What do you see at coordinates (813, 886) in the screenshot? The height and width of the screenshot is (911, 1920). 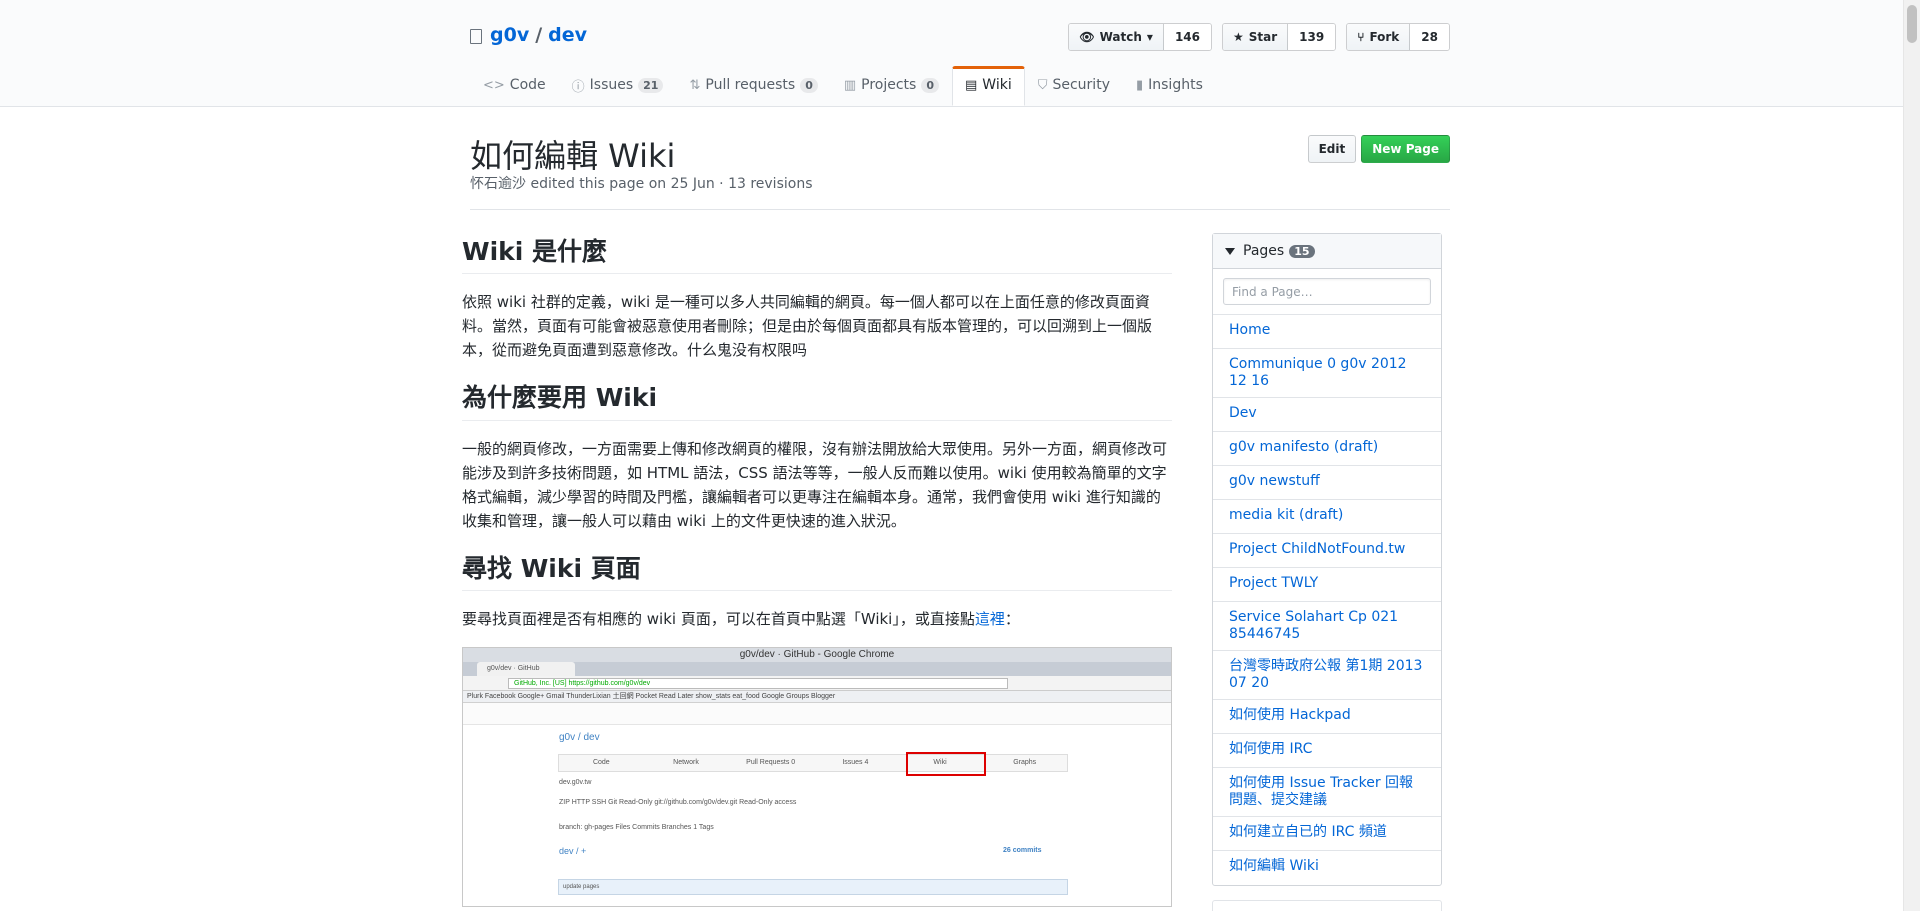 I see `screenshot-update-bar: update pages` at bounding box center [813, 886].